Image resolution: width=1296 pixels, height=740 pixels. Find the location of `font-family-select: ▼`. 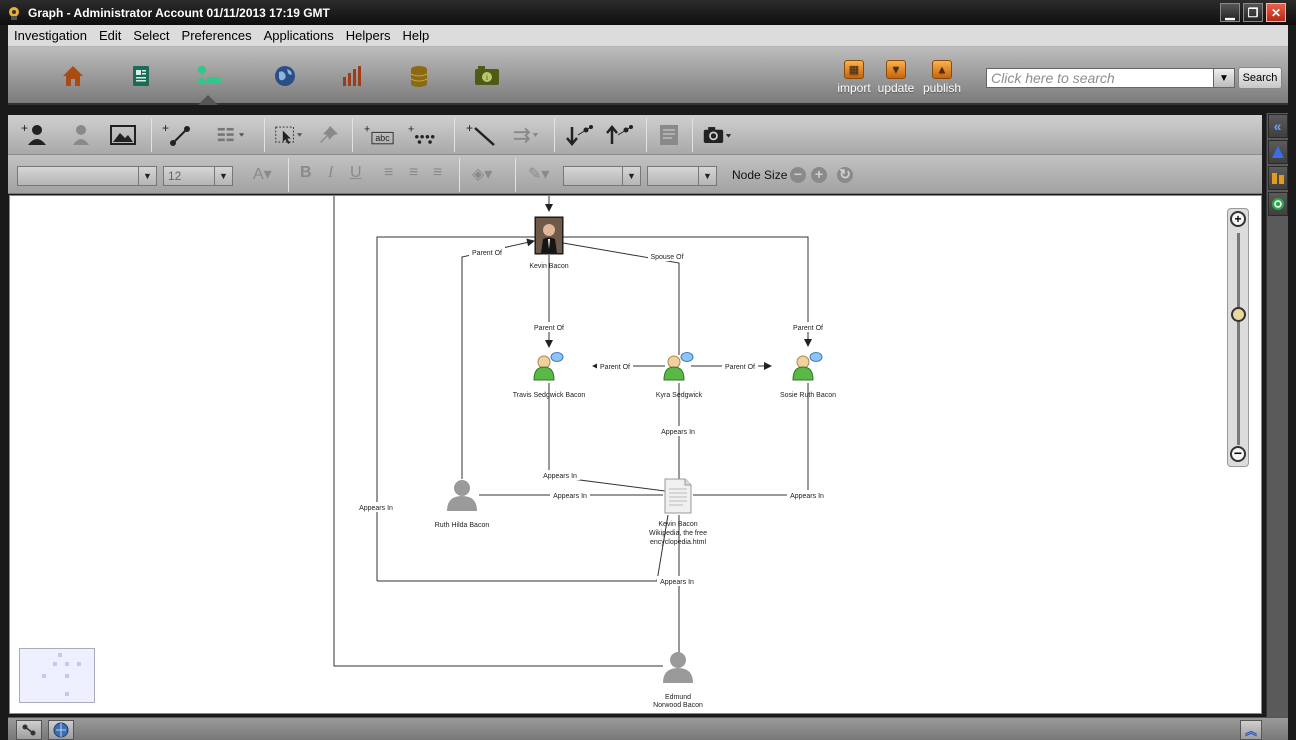

font-family-select: ▼ is located at coordinates (87, 176).